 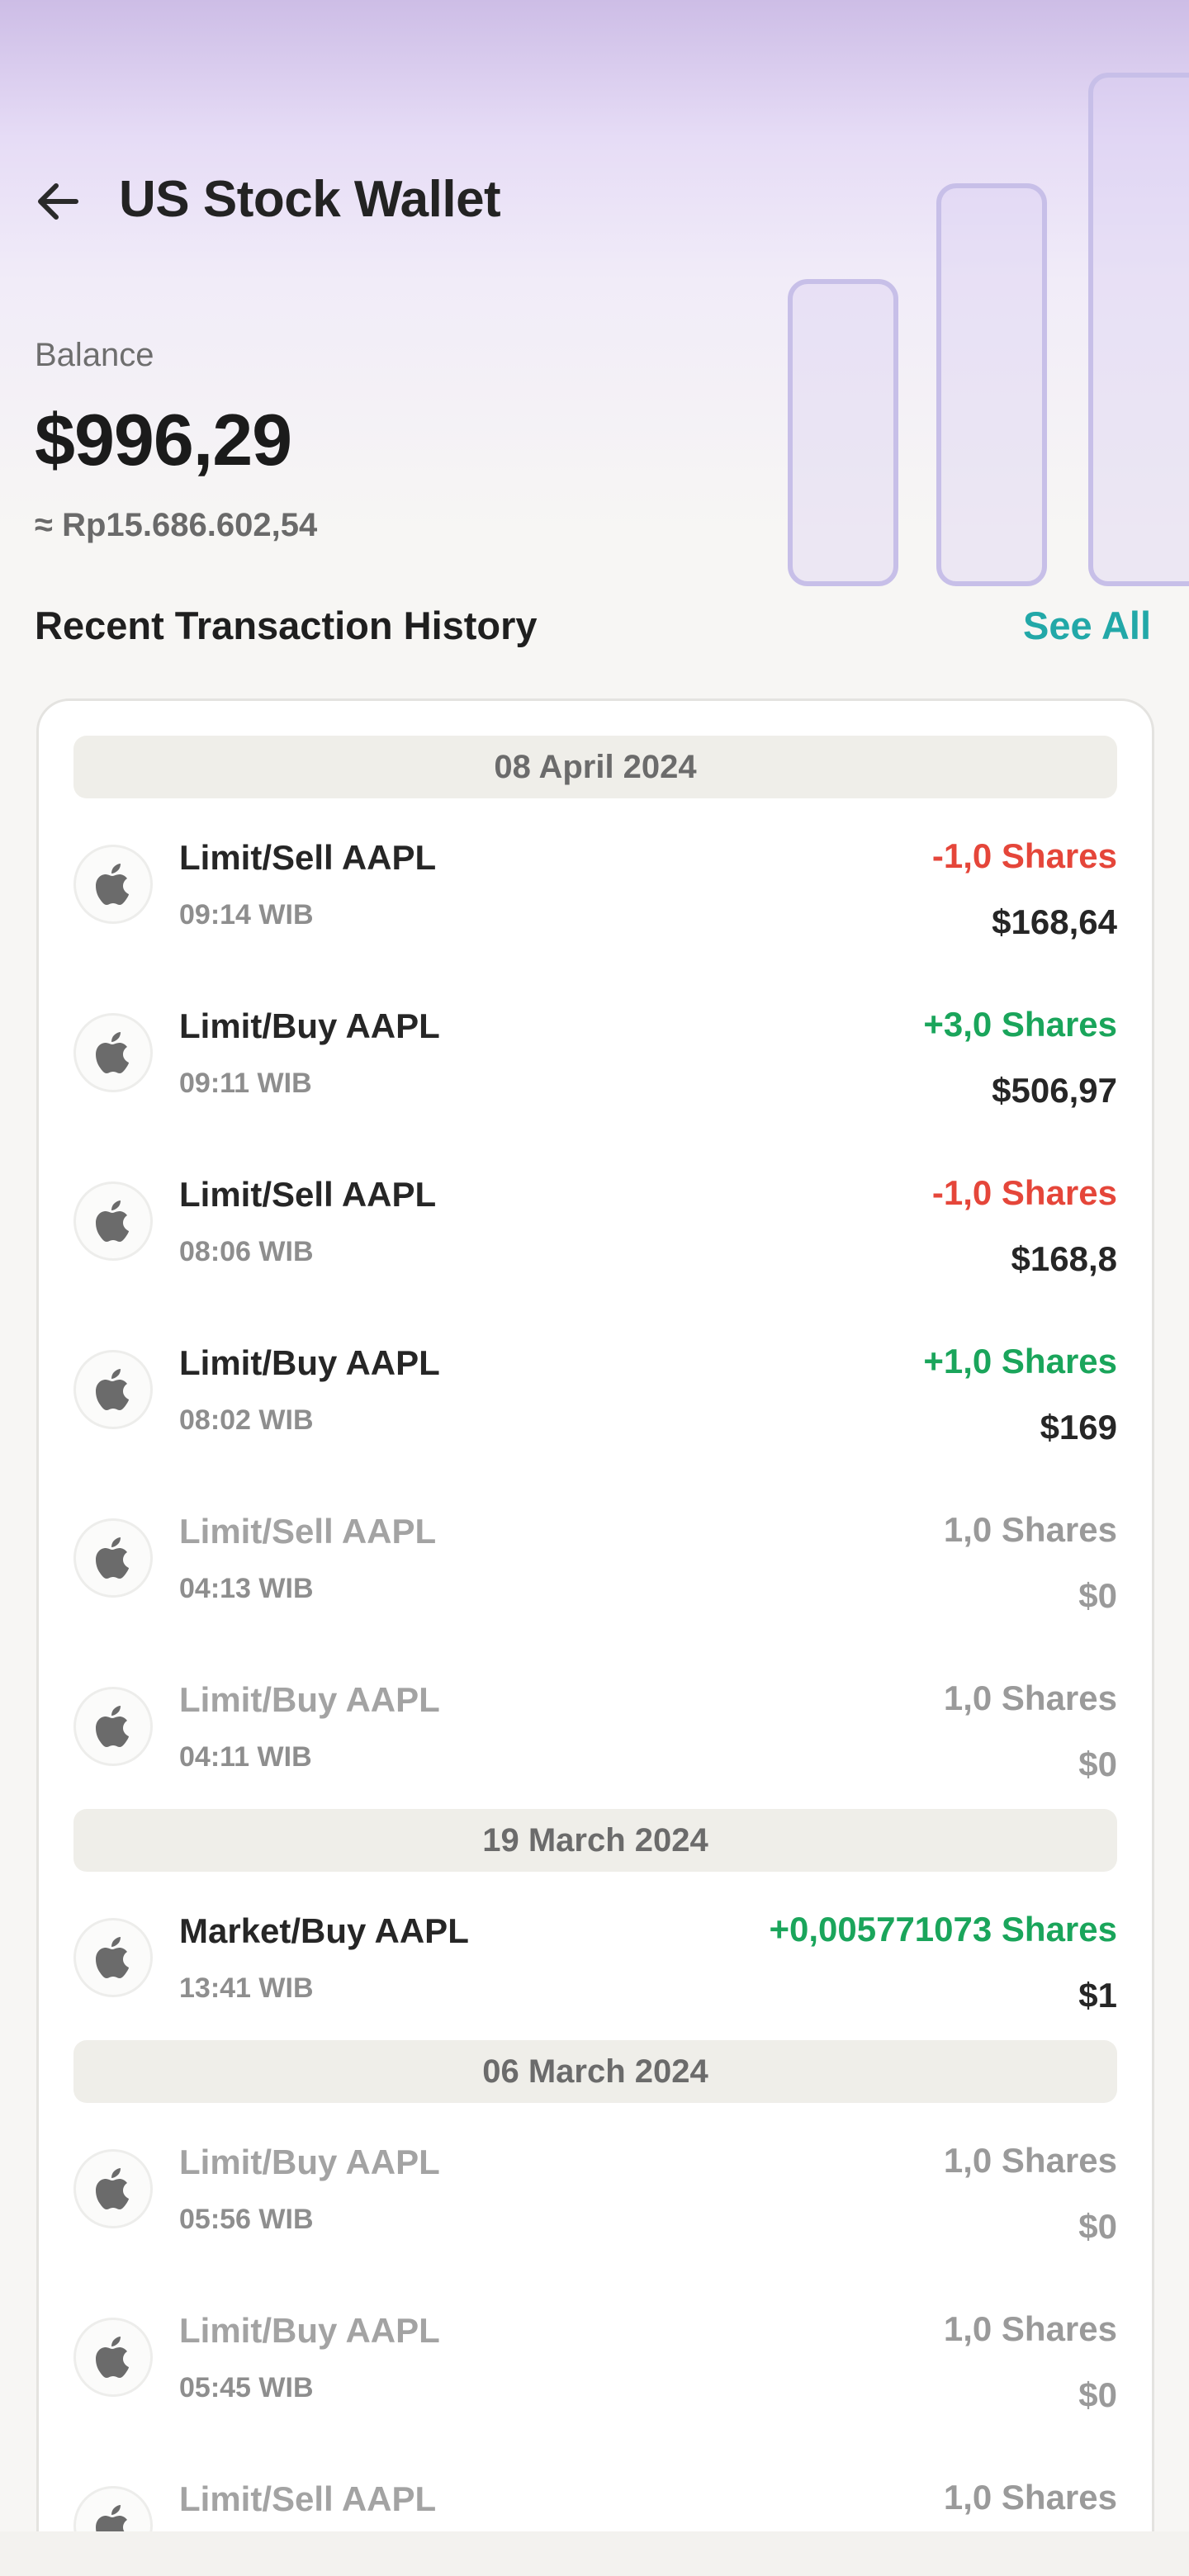 I want to click on date-header: 08 April 2024, so click(x=595, y=767).